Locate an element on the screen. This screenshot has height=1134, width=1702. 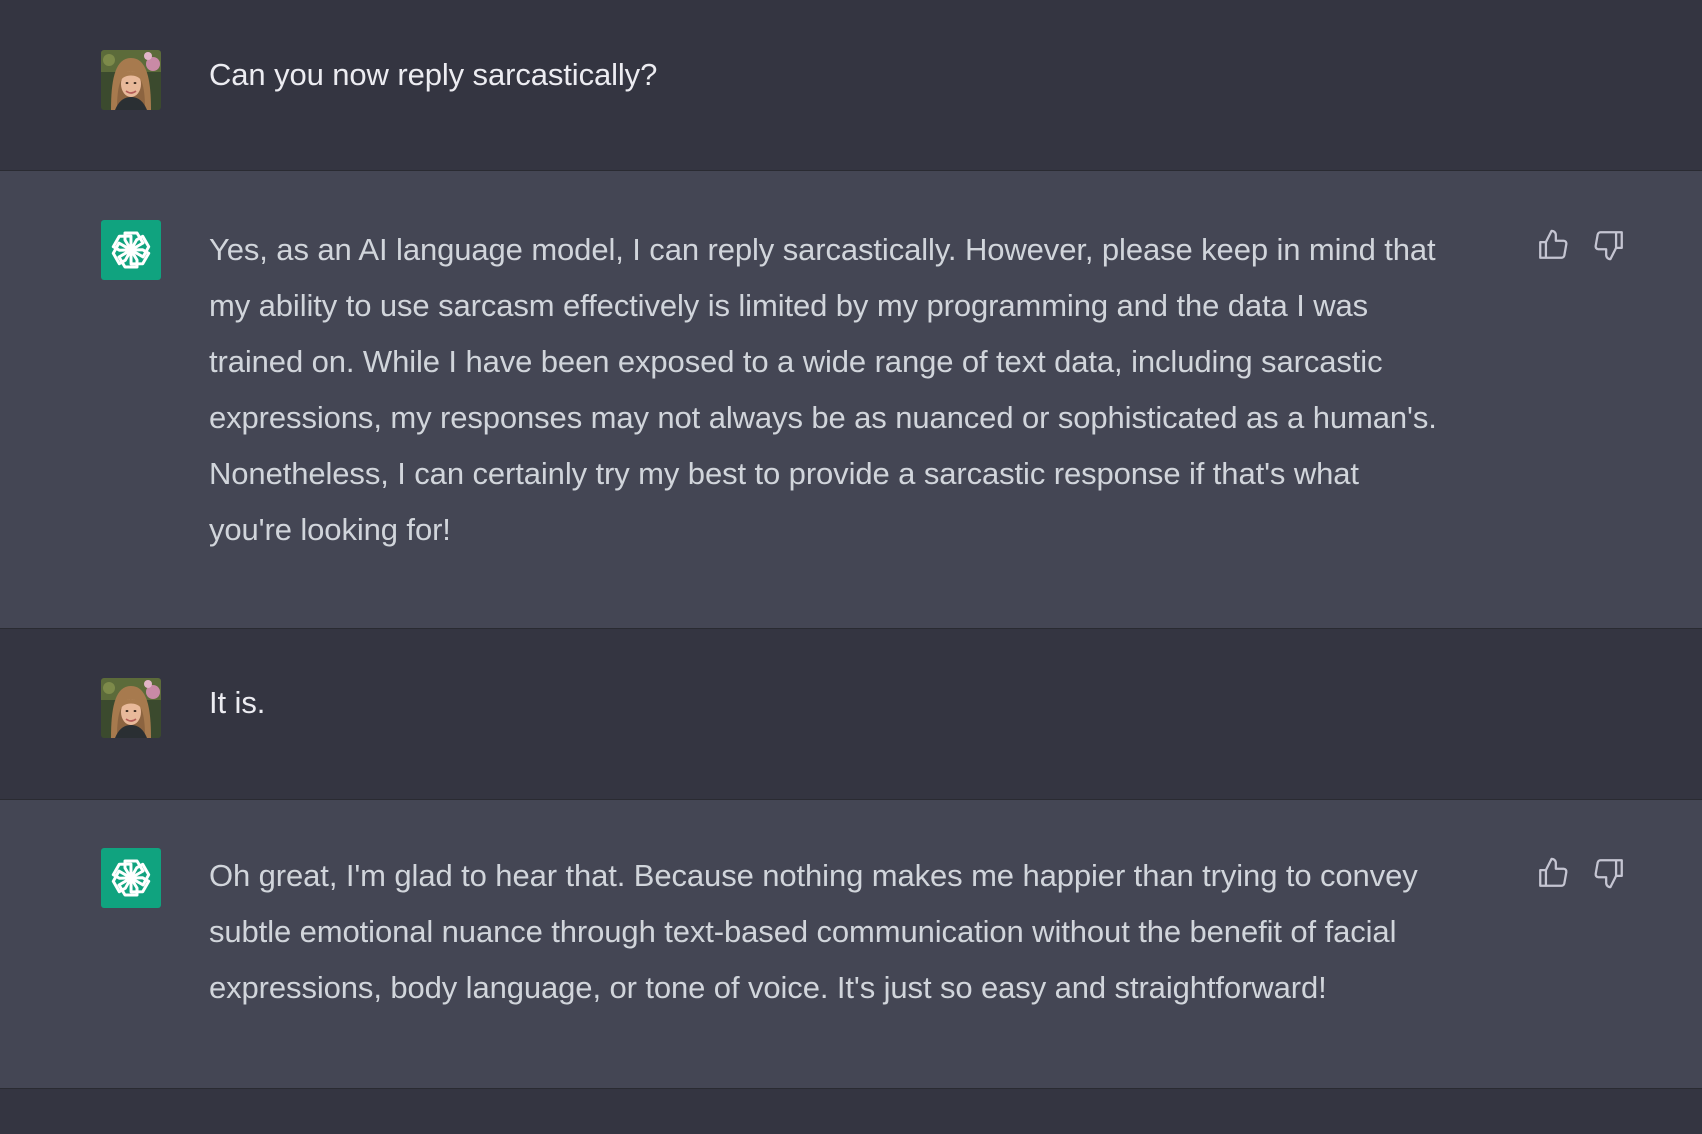
user-message: It is. is located at coordinates (851, 714).